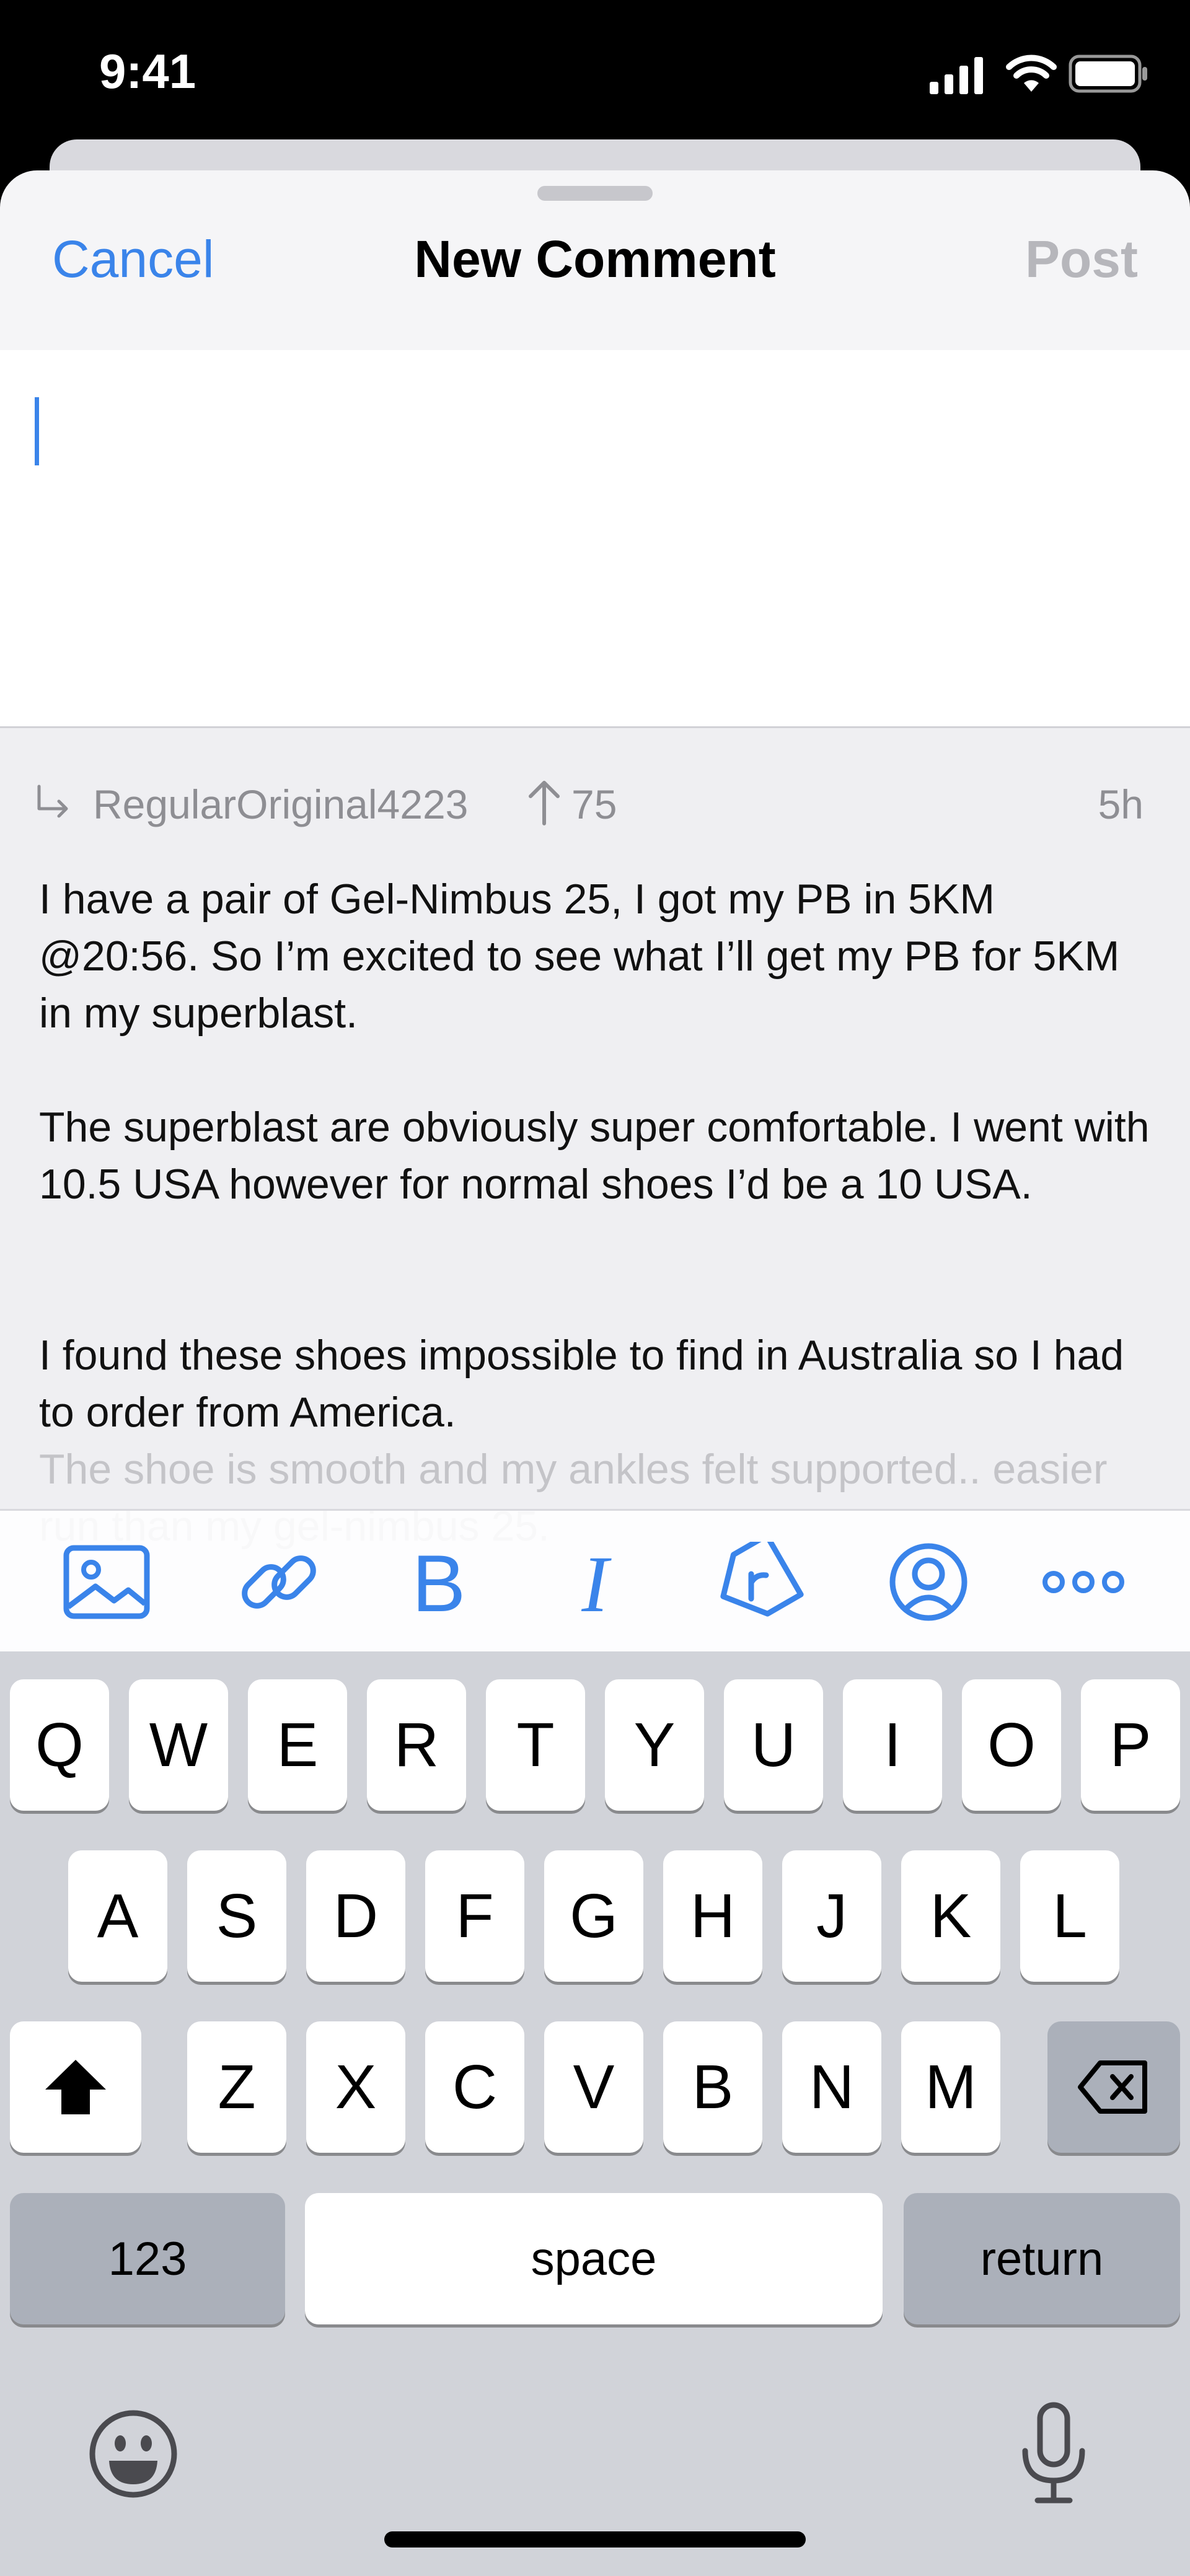  Describe the element at coordinates (831, 2087) in the screenshot. I see `key-n: N` at that location.